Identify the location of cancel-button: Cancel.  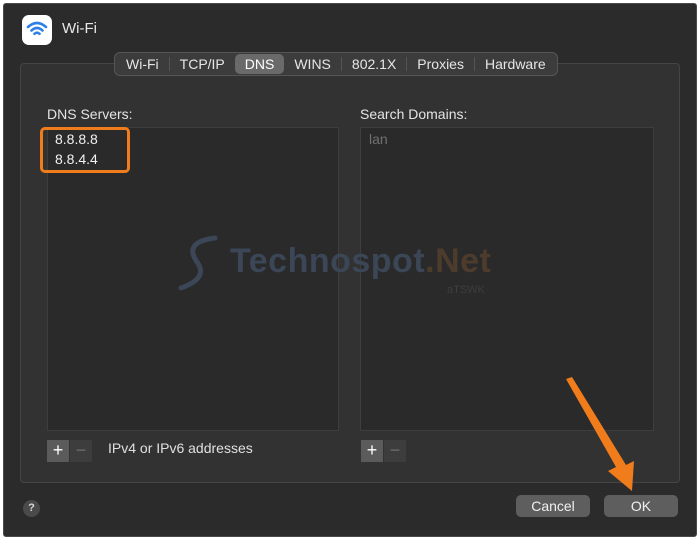
(553, 506).